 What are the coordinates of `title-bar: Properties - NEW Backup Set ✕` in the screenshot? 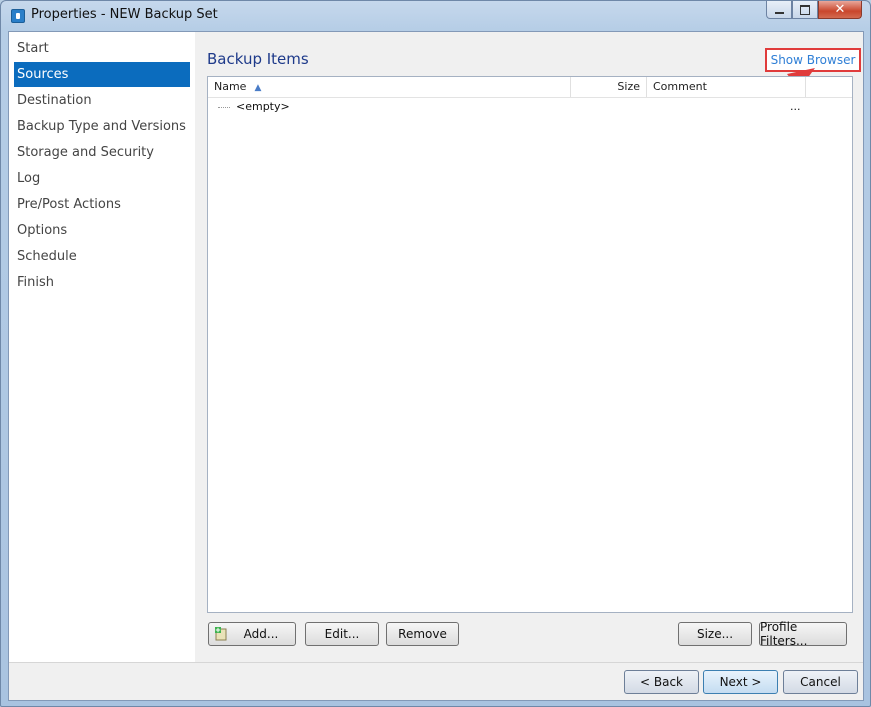 It's located at (435, 16).